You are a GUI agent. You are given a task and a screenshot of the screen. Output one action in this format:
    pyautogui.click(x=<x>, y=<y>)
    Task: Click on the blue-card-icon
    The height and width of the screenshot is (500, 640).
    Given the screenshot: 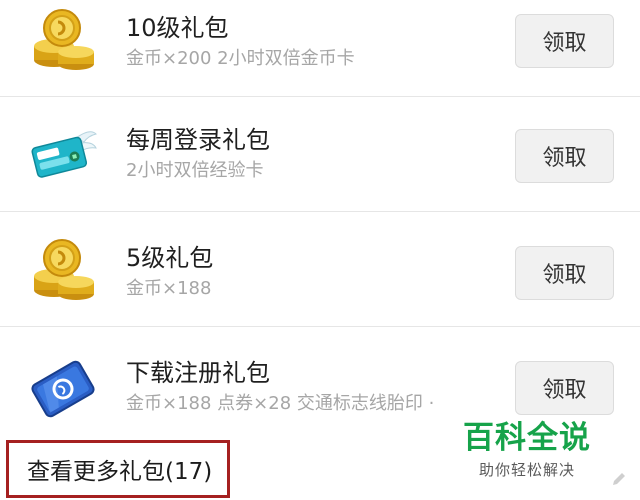 What is the action you would take?
    pyautogui.click(x=63, y=386)
    